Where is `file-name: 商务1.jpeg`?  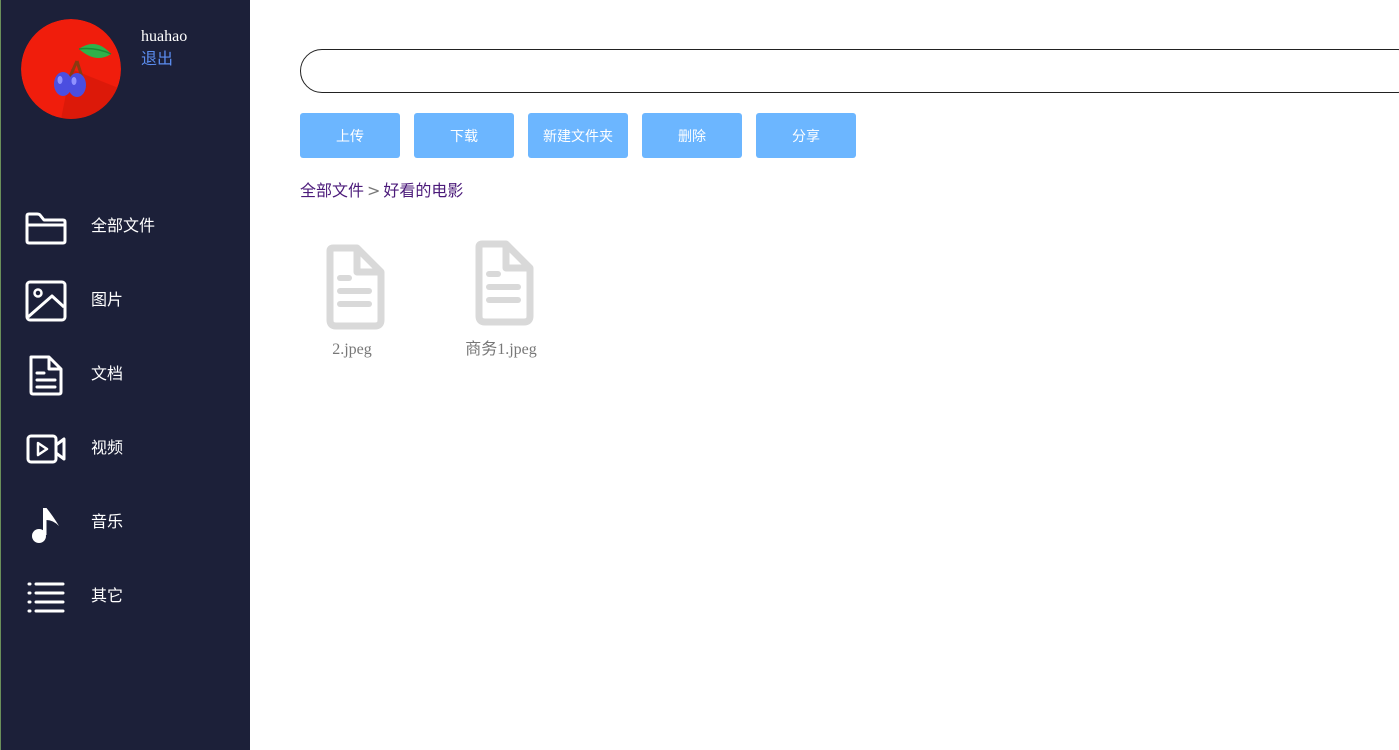
file-name: 商务1.jpeg is located at coordinates (501, 349).